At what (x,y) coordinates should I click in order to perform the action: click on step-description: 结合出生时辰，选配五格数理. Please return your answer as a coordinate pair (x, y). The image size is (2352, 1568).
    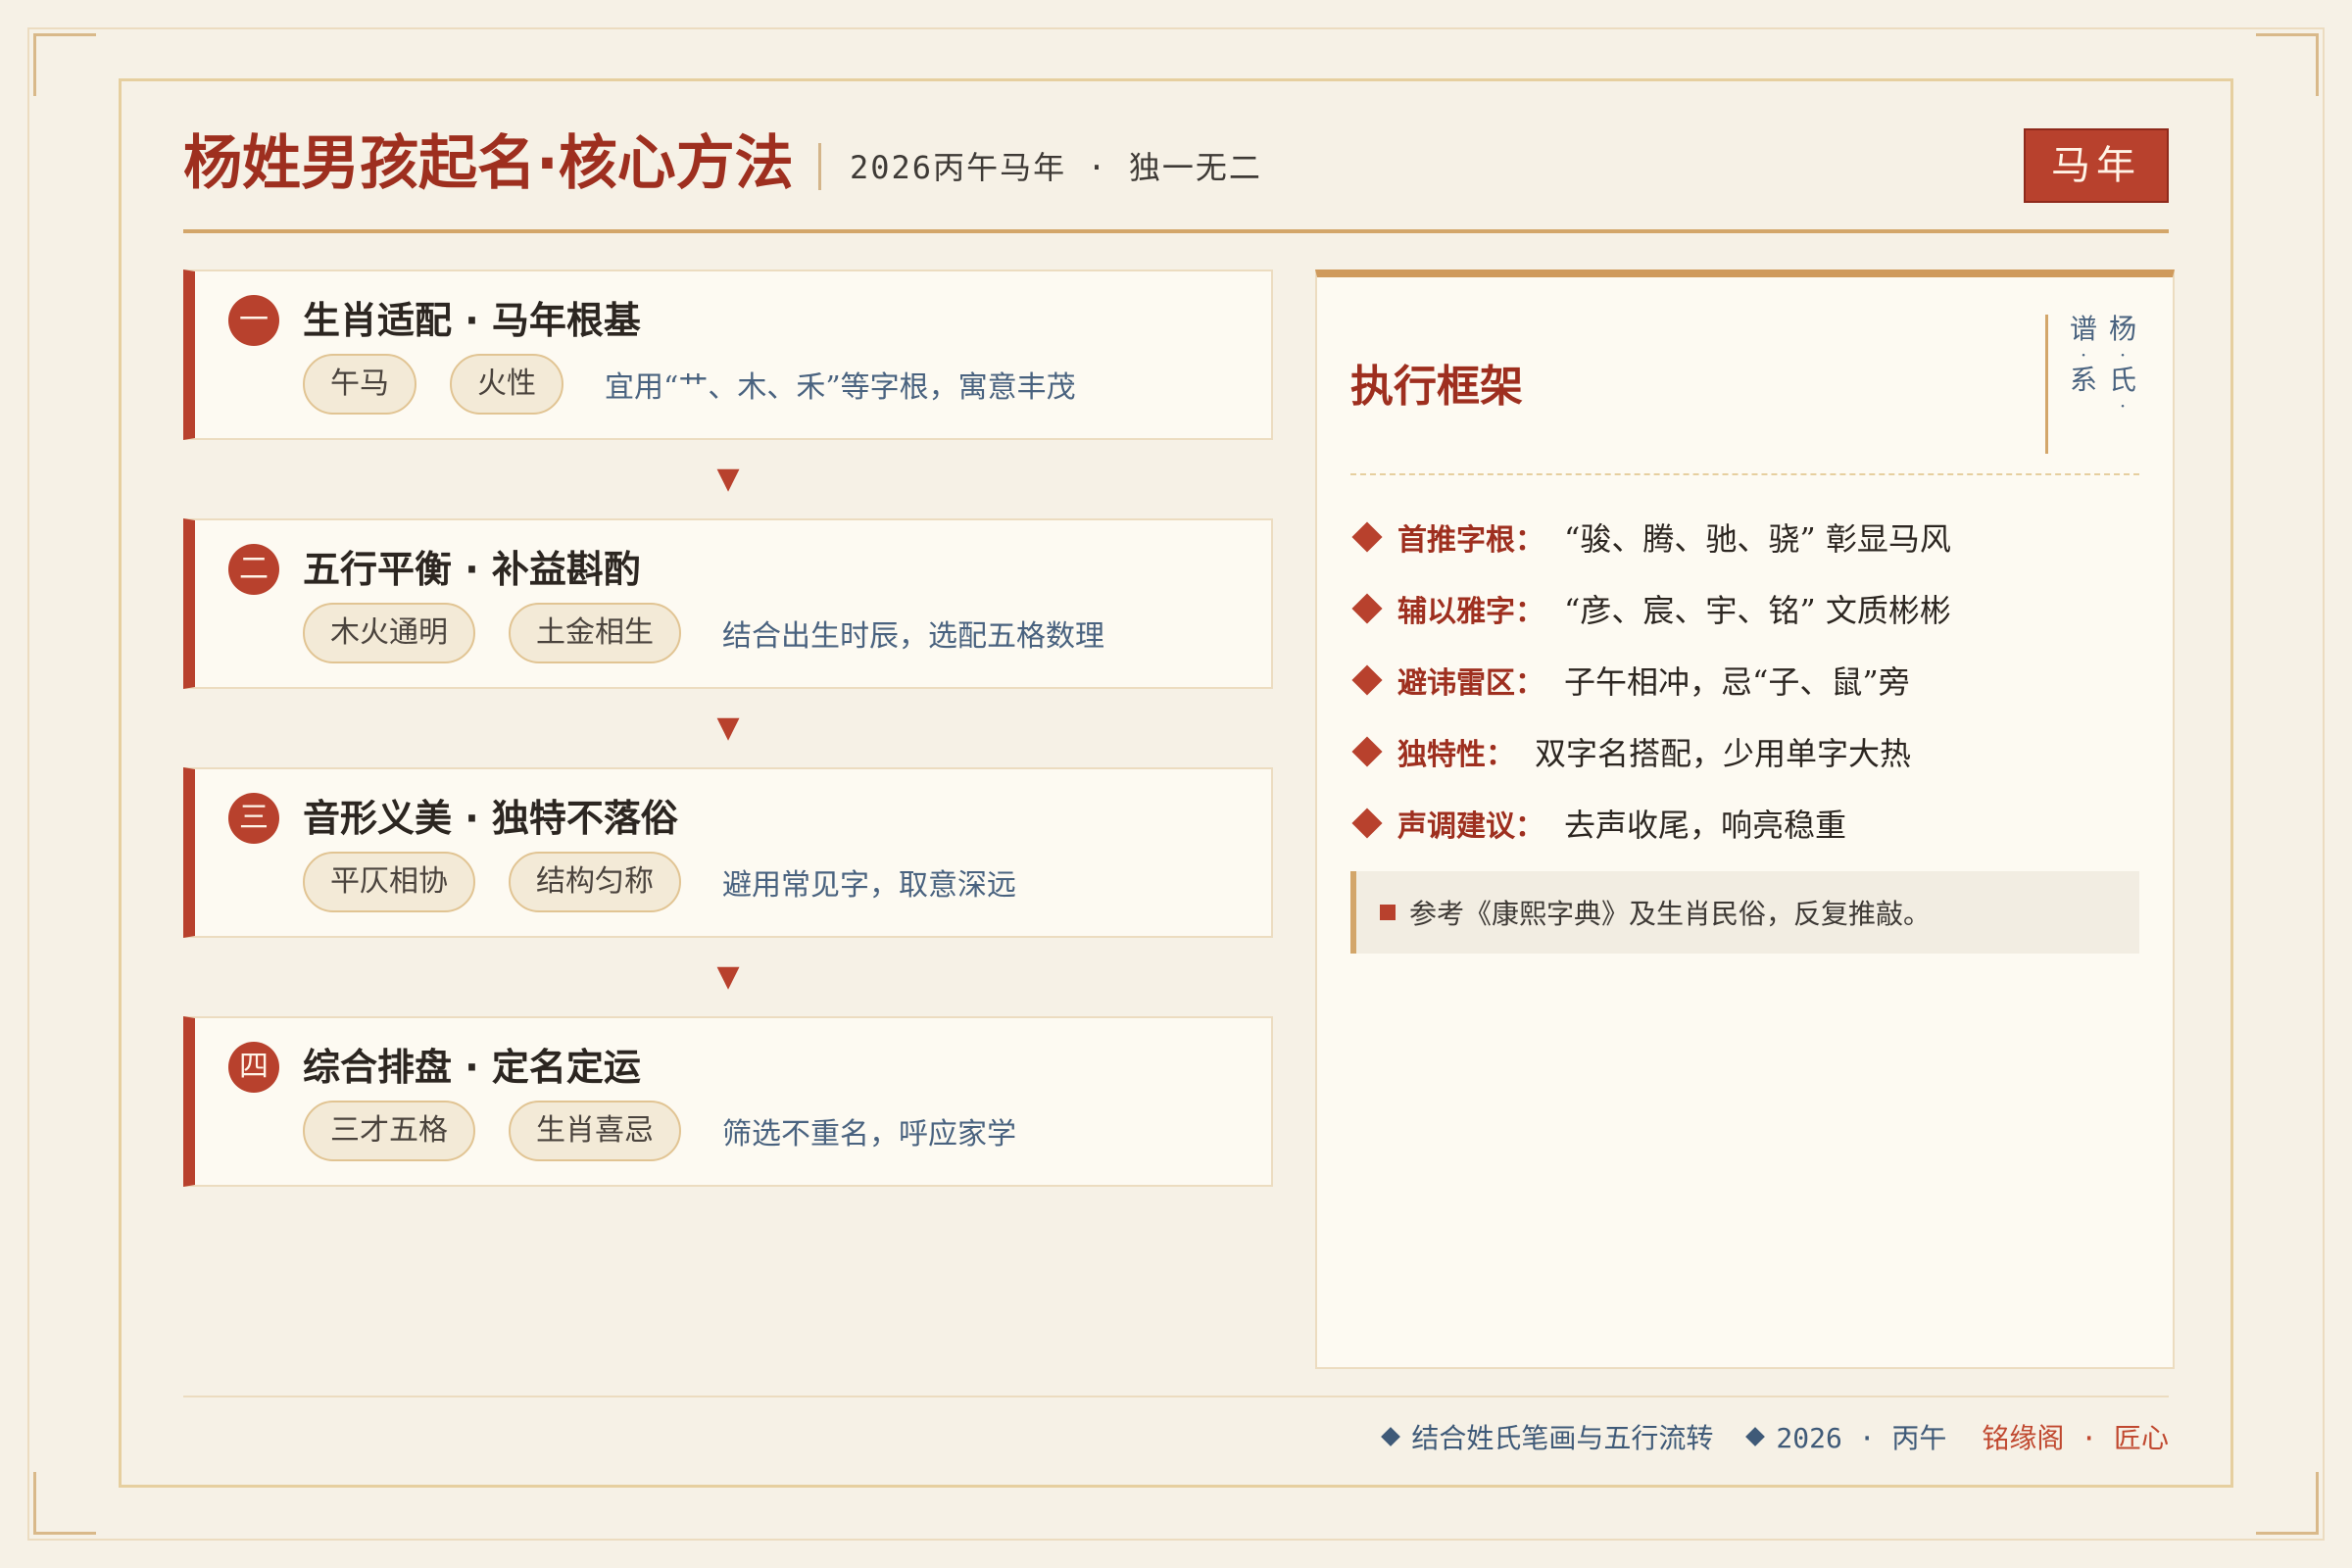
    Looking at the image, I should click on (913, 636).